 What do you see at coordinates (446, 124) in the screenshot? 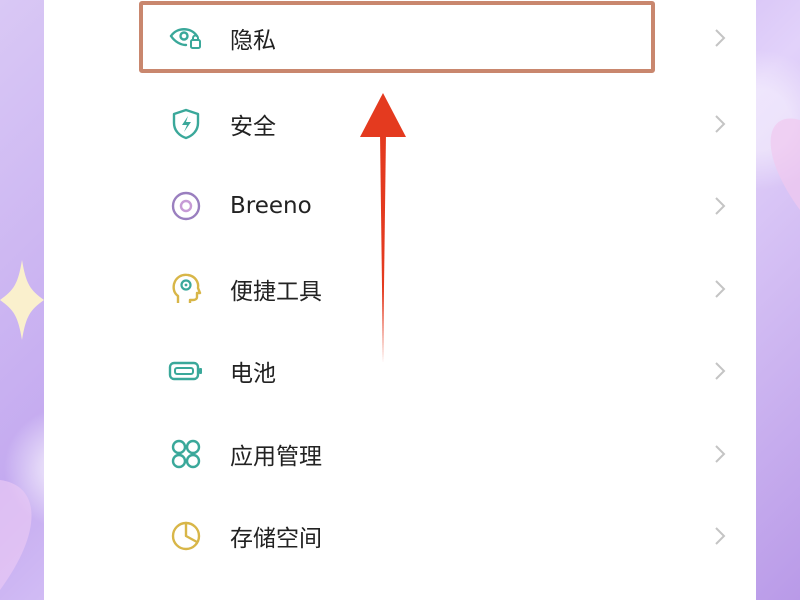
I see `settings-item-security: 安全` at bounding box center [446, 124].